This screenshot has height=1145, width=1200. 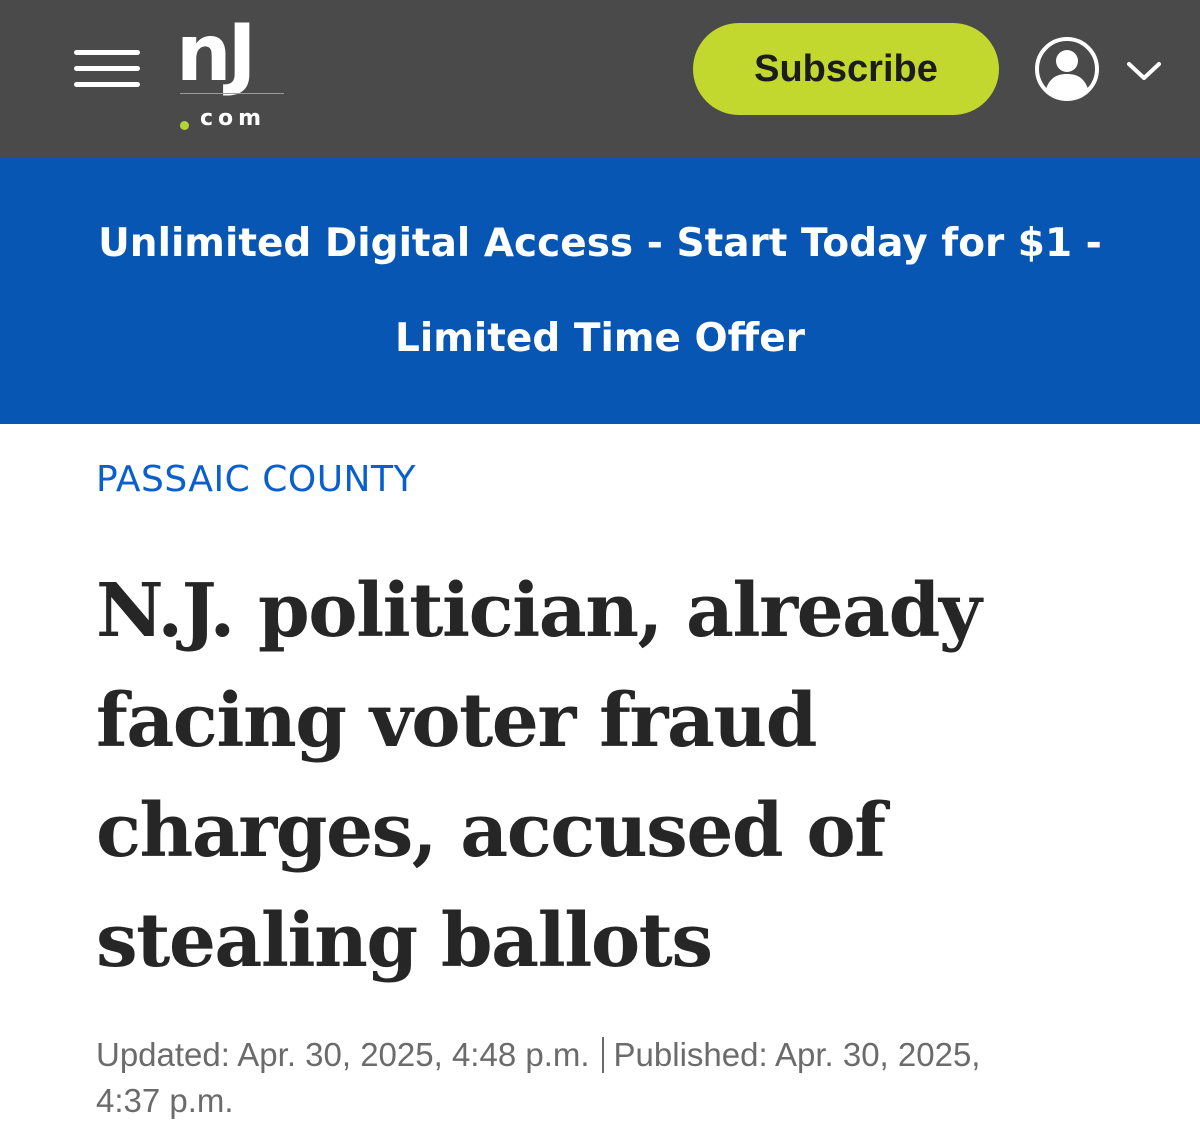 What do you see at coordinates (846, 69) in the screenshot?
I see `subscribe-button: Subscribe` at bounding box center [846, 69].